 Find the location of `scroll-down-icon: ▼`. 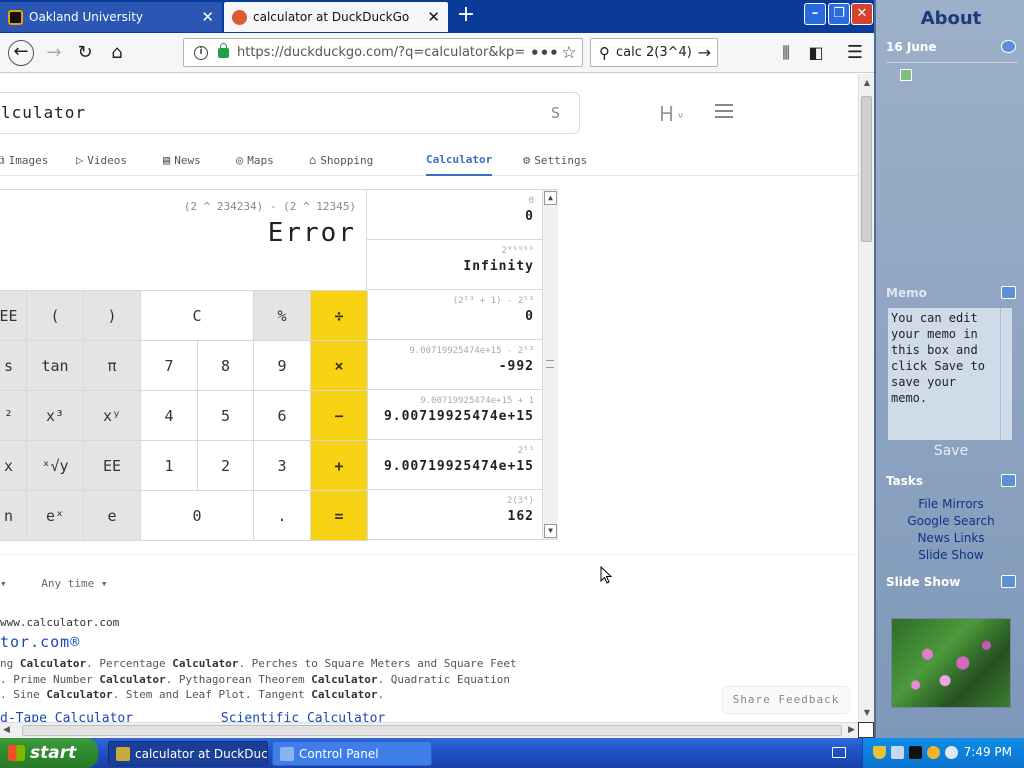

scroll-down-icon: ▼ is located at coordinates (550, 531).